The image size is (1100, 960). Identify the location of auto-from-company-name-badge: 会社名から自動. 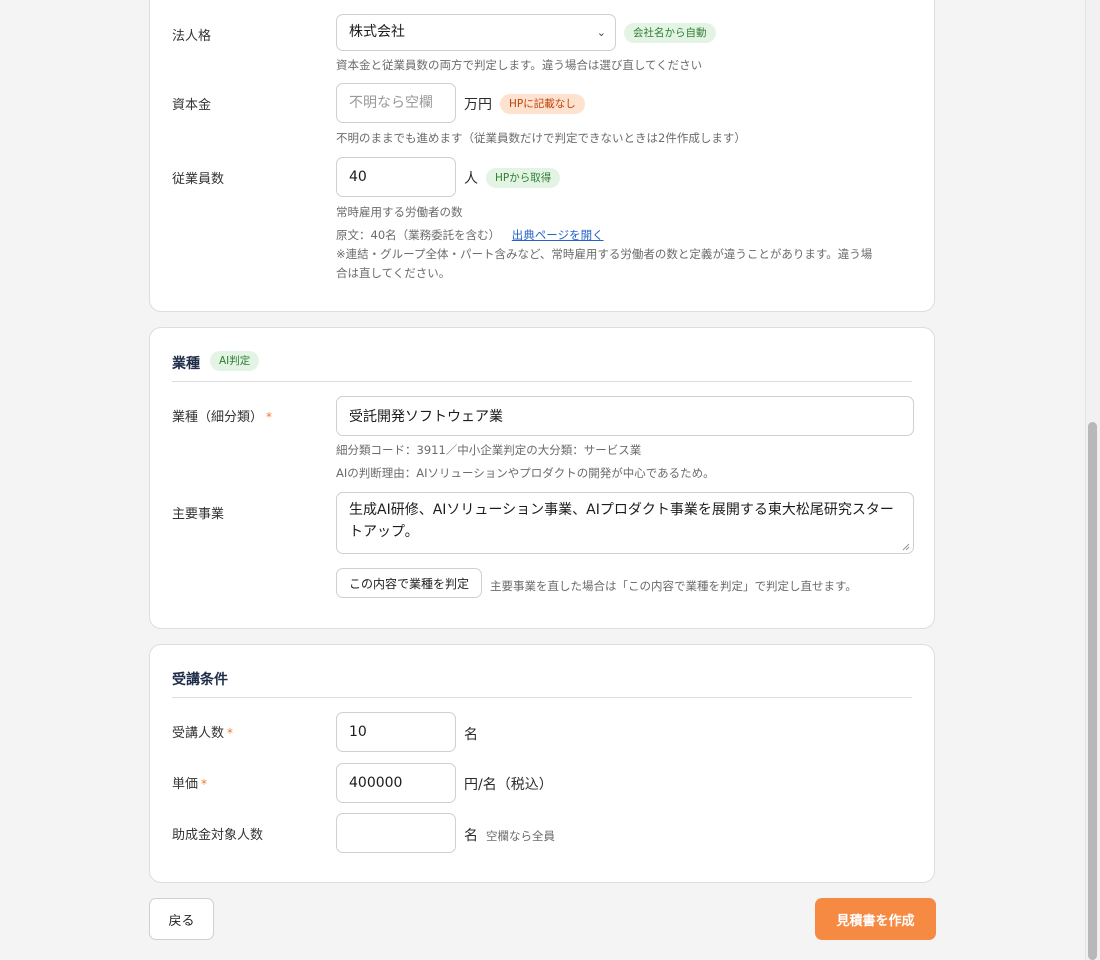
(670, 33).